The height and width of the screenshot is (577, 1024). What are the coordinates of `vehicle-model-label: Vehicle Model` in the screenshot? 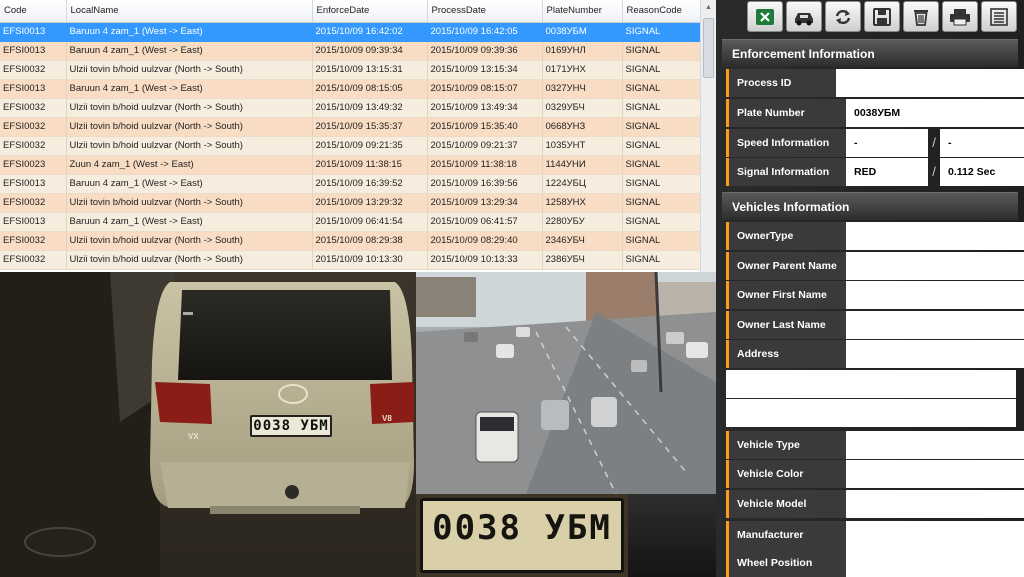 It's located at (786, 504).